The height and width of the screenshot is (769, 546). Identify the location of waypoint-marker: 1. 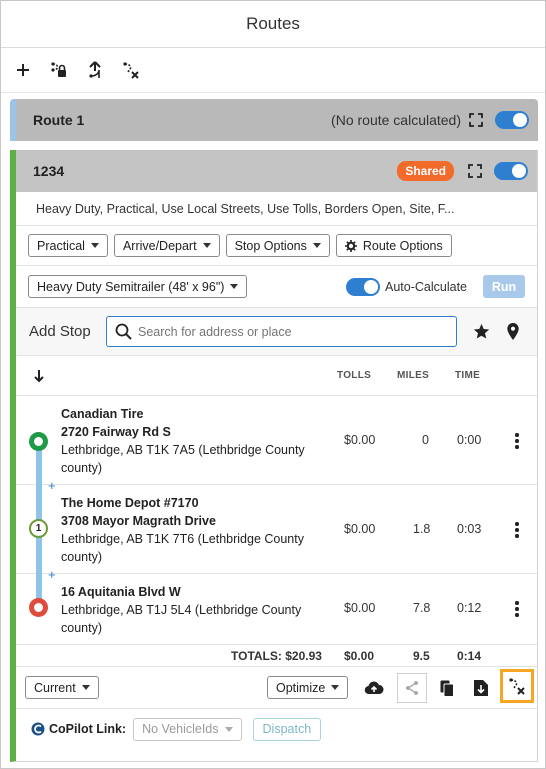
(38, 528).